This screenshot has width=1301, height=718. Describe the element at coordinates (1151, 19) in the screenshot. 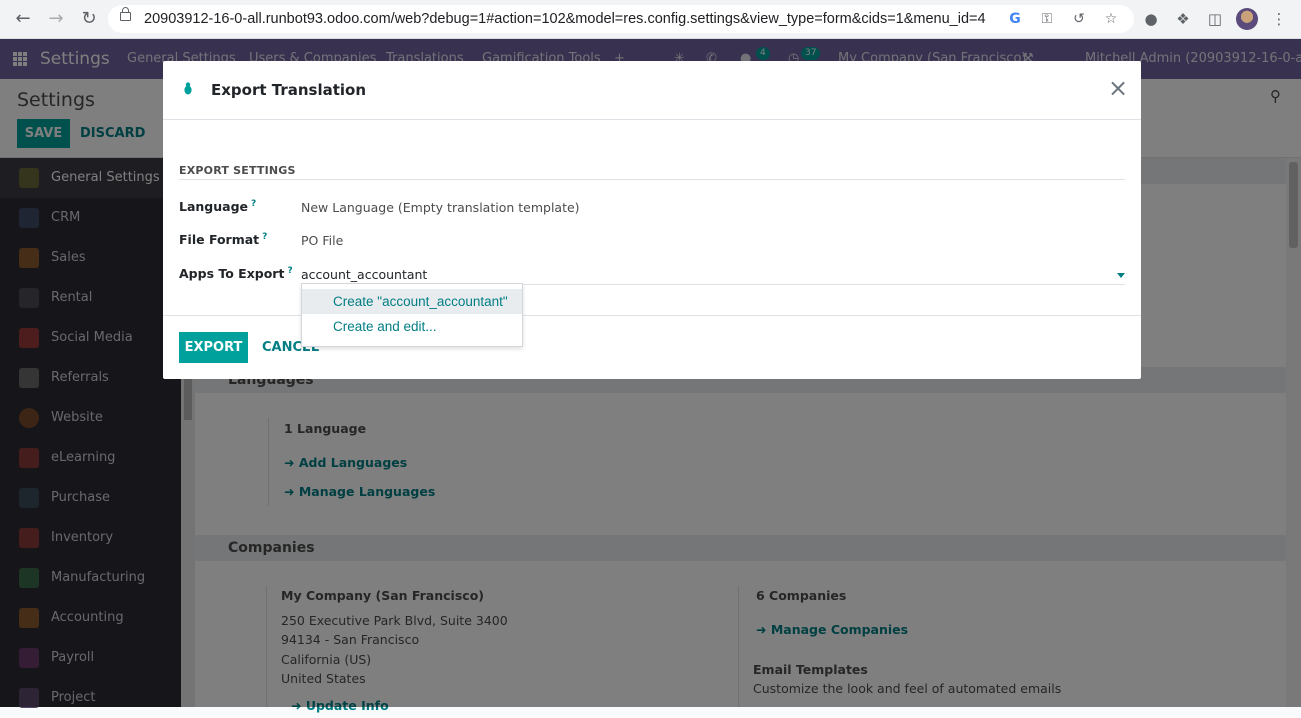

I see `monkey-extension-icon: ●` at that location.